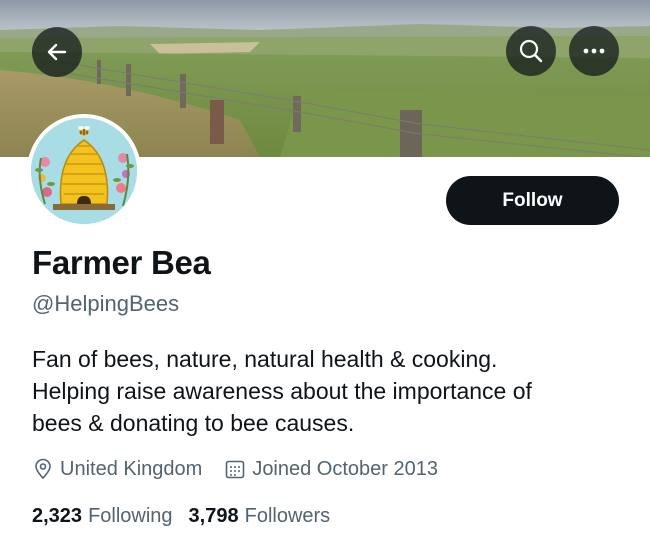 The width and height of the screenshot is (650, 540). Describe the element at coordinates (287, 515) in the screenshot. I see `followers-label: Followers` at that location.